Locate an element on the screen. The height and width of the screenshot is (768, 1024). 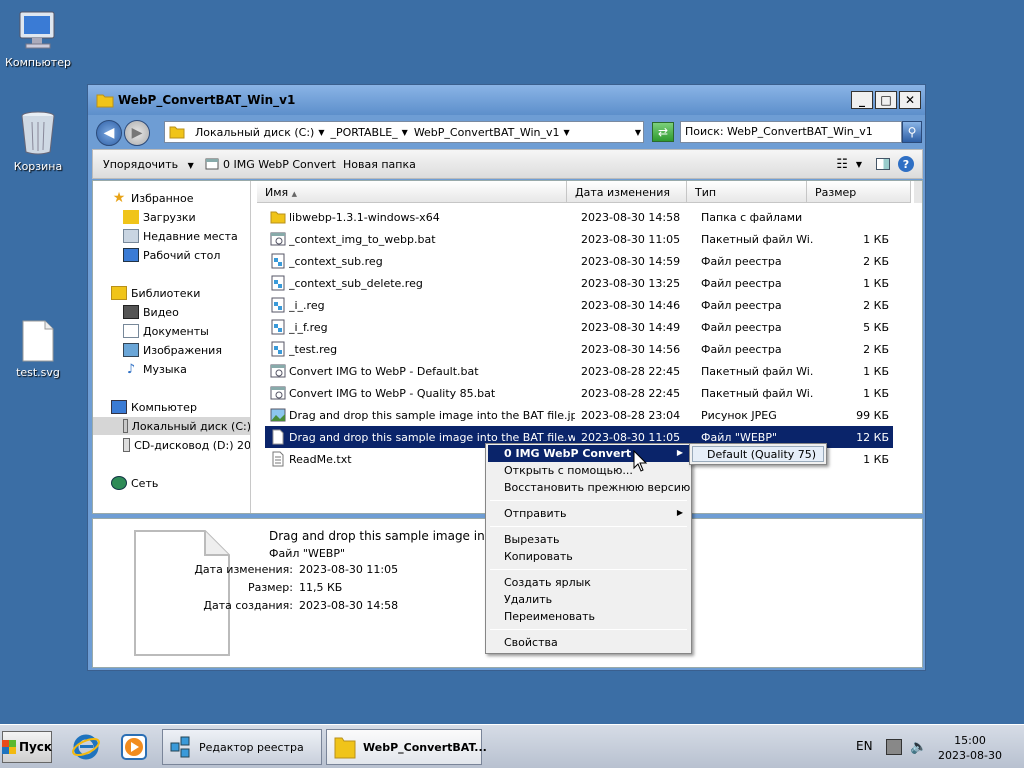
forward-button: ▶ is located at coordinates (137, 133).